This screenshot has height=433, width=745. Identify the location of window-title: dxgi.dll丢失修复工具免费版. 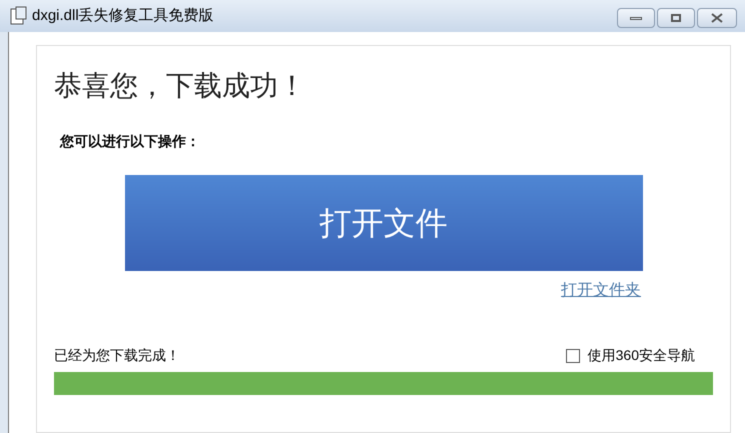
(123, 16).